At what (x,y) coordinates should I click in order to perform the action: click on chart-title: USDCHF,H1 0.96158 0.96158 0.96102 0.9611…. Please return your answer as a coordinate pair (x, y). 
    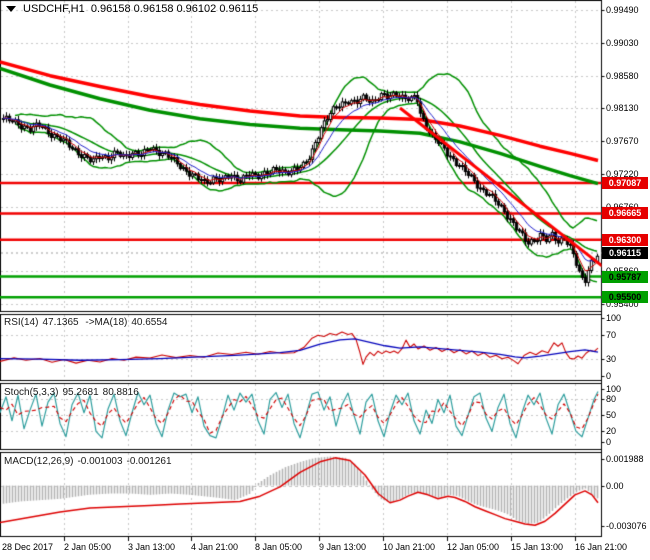
    Looking at the image, I should click on (132, 9).